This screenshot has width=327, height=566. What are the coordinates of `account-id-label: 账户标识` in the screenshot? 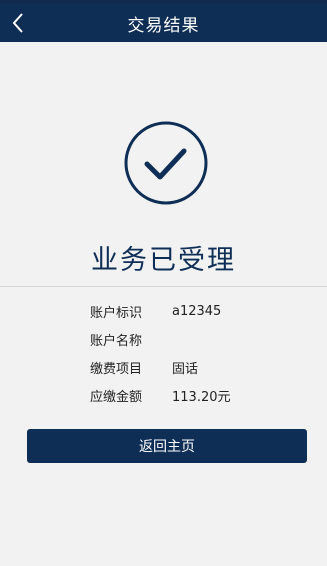 It's located at (116, 313).